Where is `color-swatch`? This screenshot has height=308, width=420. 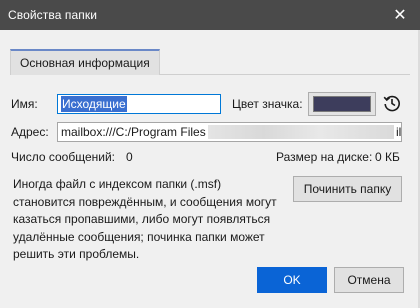 color-swatch is located at coordinates (342, 104).